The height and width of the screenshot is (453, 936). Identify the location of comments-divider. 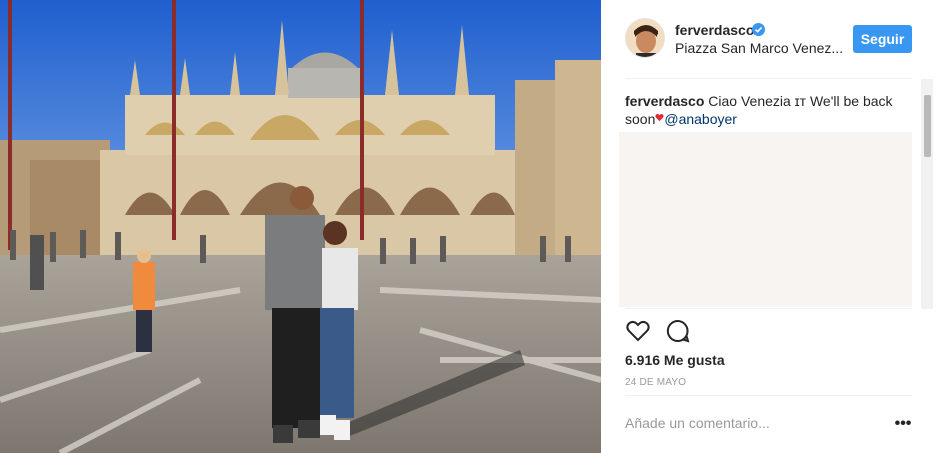
(768, 308).